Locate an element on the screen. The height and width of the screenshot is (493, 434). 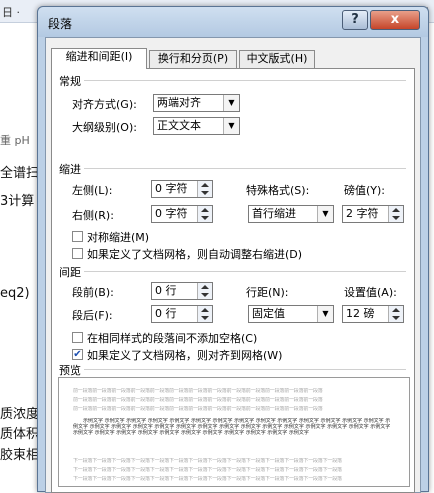
space-after-value: 0 行 is located at coordinates (166, 313).